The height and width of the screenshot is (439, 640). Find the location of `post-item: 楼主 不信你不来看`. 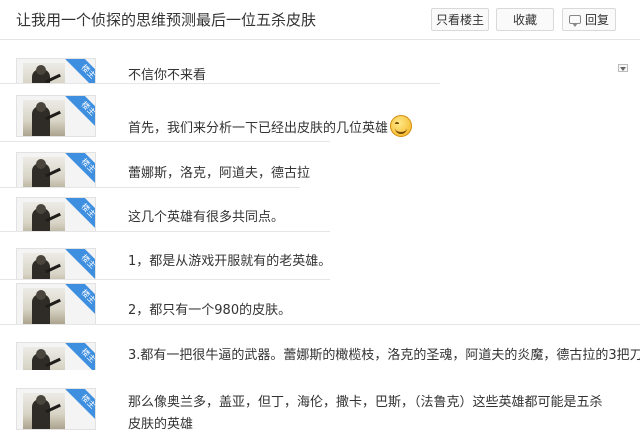

post-item: 楼主 不信你不来看 is located at coordinates (320, 62).